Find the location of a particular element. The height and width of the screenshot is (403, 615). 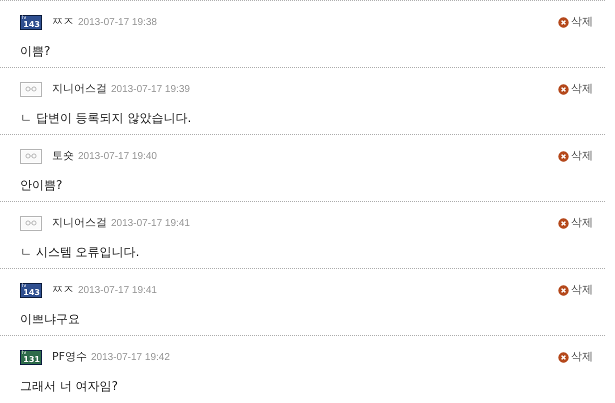

comment-text: ㄴ 답변이 등록되지 않았습니다. is located at coordinates (106, 118).